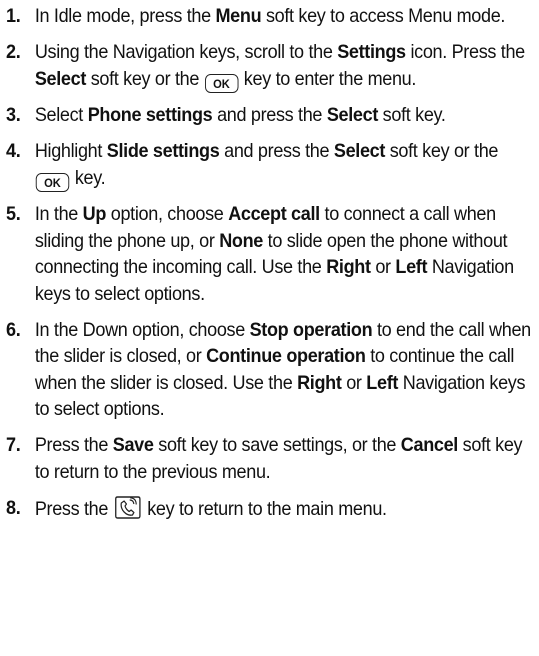 This screenshot has width=539, height=656. I want to click on step-text-segment: key to enter the menu., so click(328, 78).